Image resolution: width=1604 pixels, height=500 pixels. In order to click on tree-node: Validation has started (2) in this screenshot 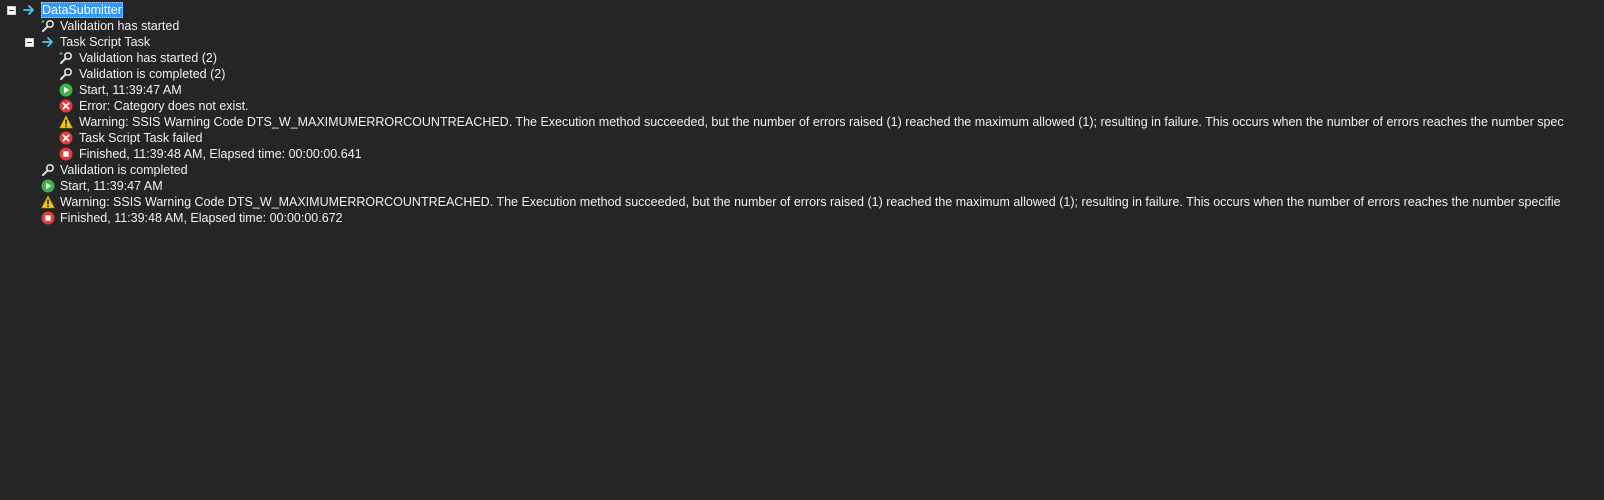, I will do `click(802, 58)`.